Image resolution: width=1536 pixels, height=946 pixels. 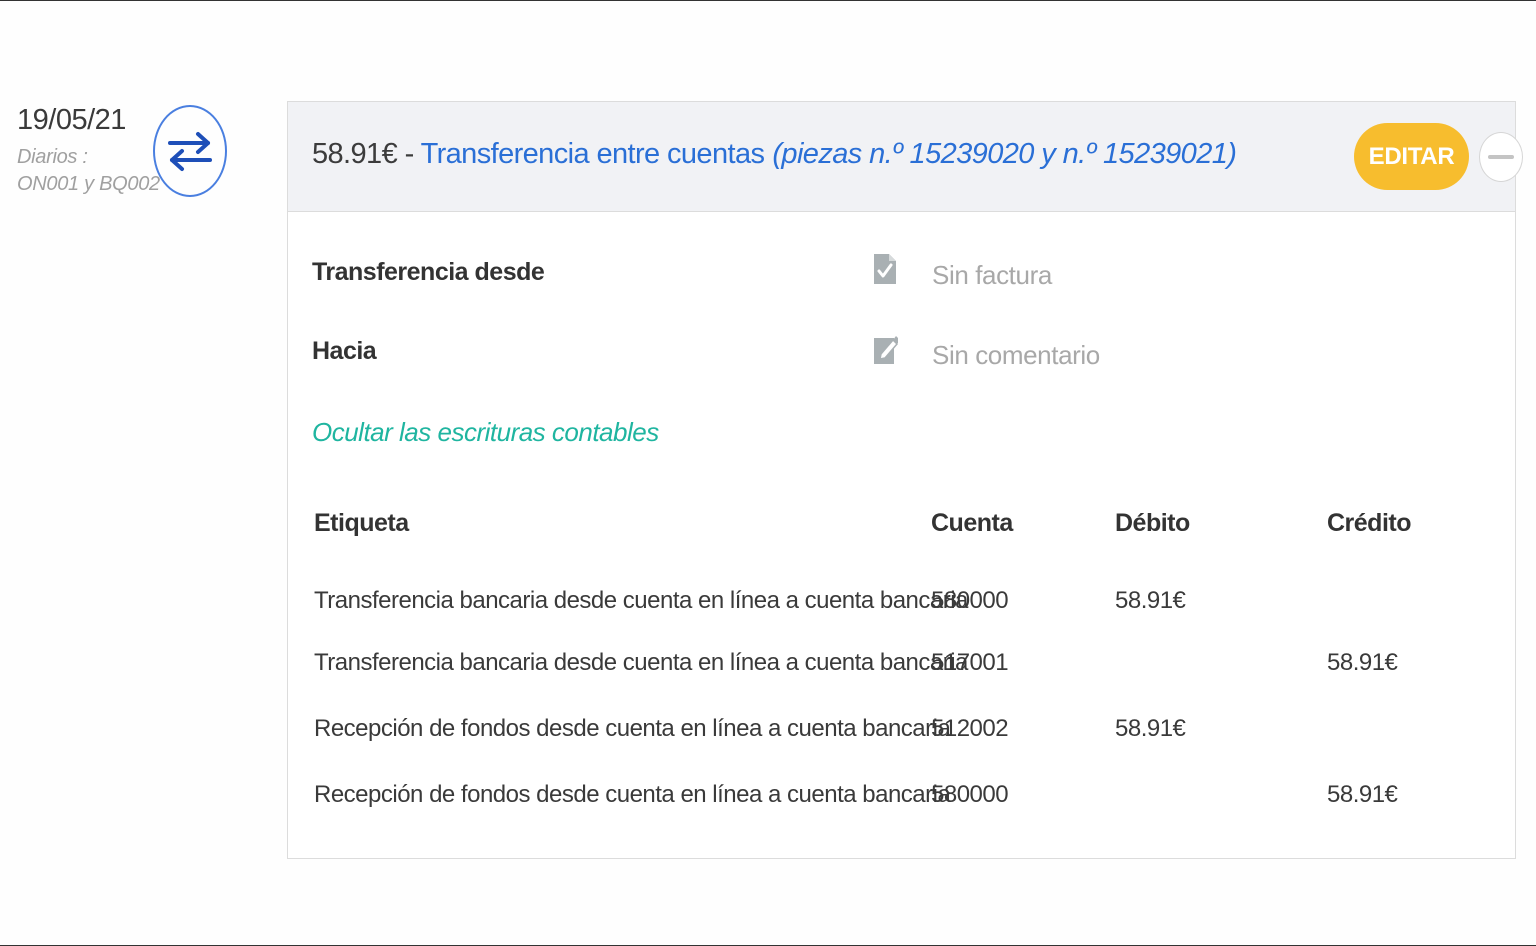 I want to click on invoice-check-icon, so click(x=885, y=269).